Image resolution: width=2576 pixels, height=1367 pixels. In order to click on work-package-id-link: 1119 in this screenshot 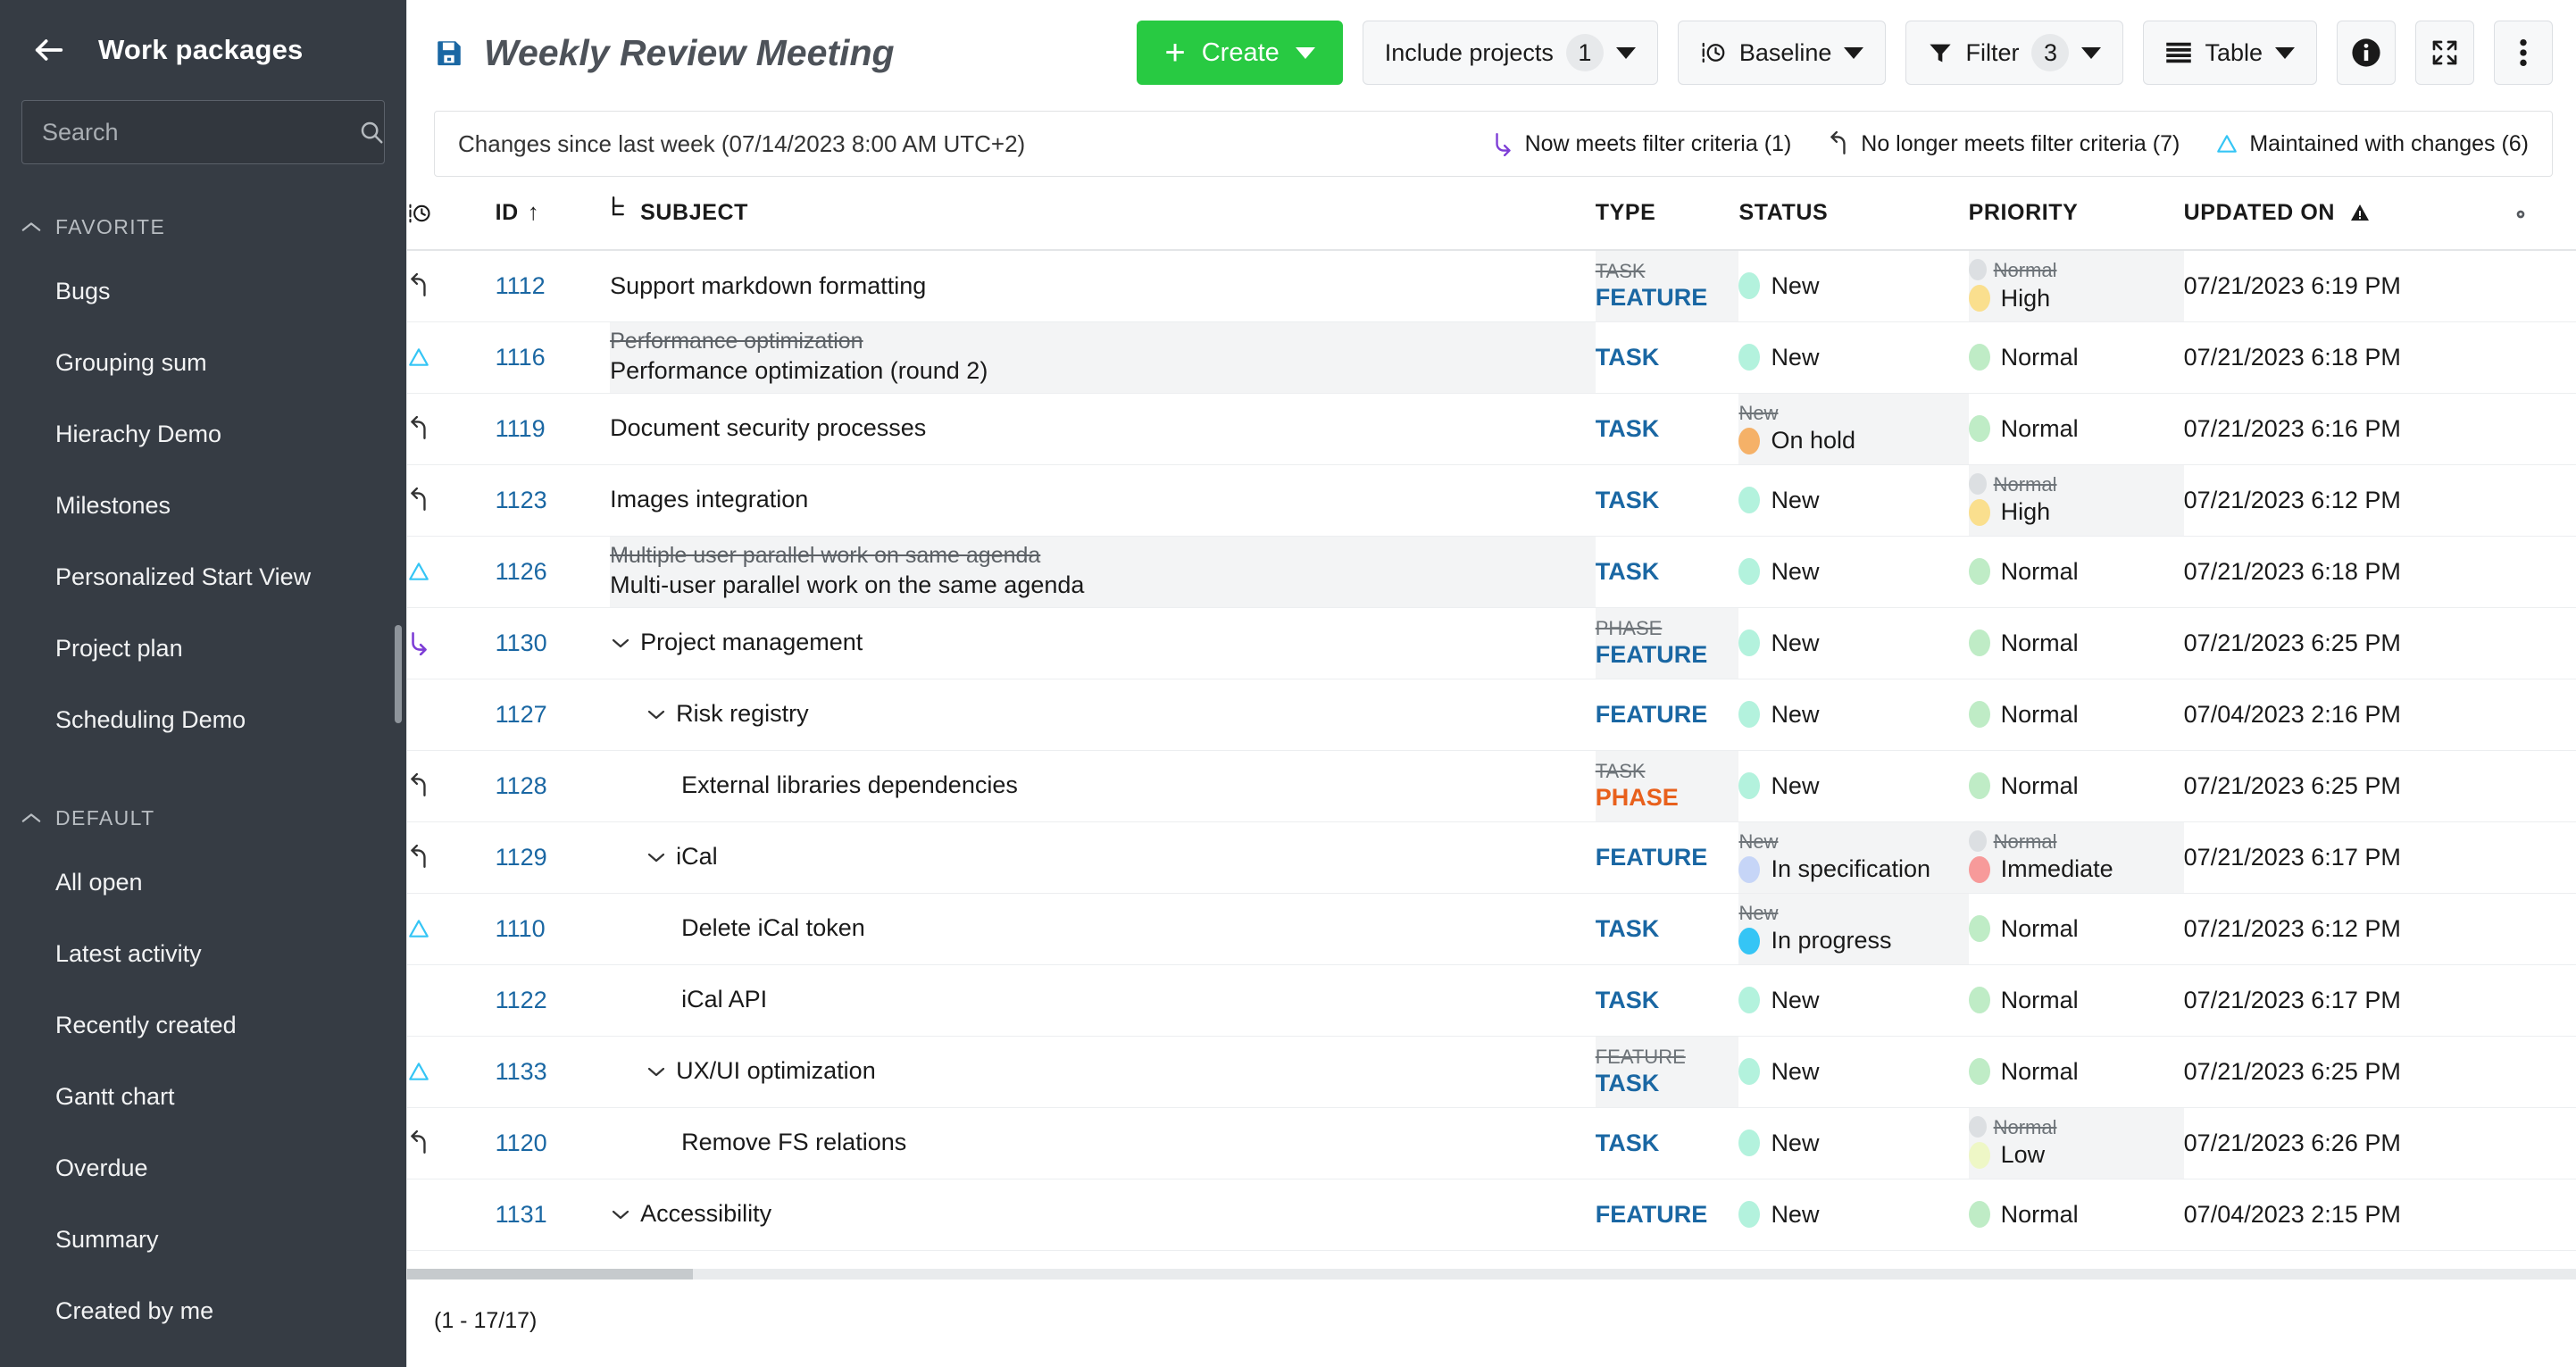, I will do `click(521, 428)`.